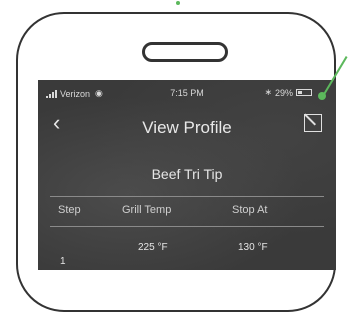  I want to click on row-stop-at: 130 °F, so click(253, 247).